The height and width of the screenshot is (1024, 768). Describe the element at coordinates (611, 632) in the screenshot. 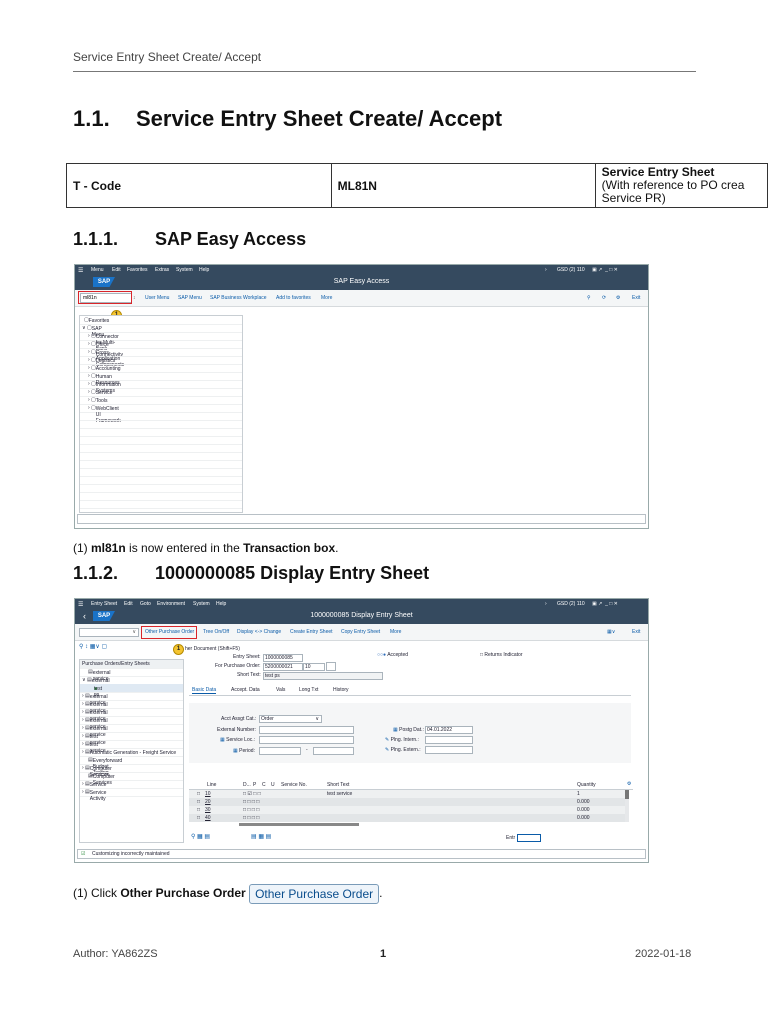

I see `layout-icon: ▦∨` at that location.